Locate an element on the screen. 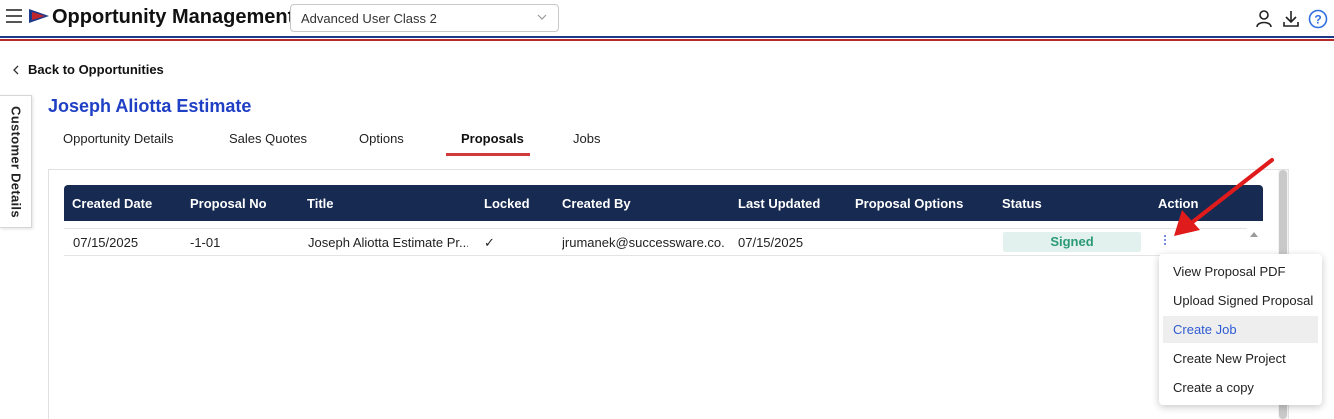 Image resolution: width=1334 pixels, height=419 pixels. user-icon is located at coordinates (1264, 19).